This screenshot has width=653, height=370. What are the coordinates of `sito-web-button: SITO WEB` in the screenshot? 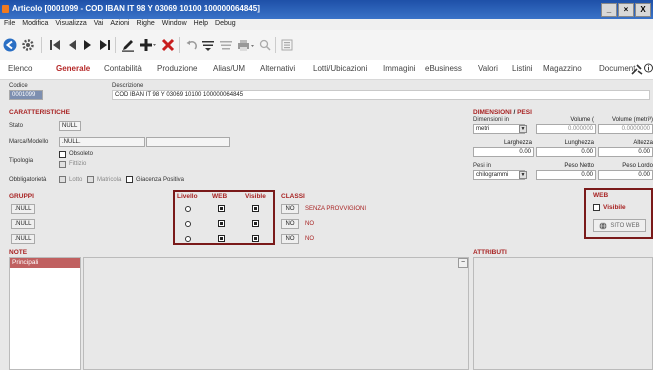 It's located at (619, 225).